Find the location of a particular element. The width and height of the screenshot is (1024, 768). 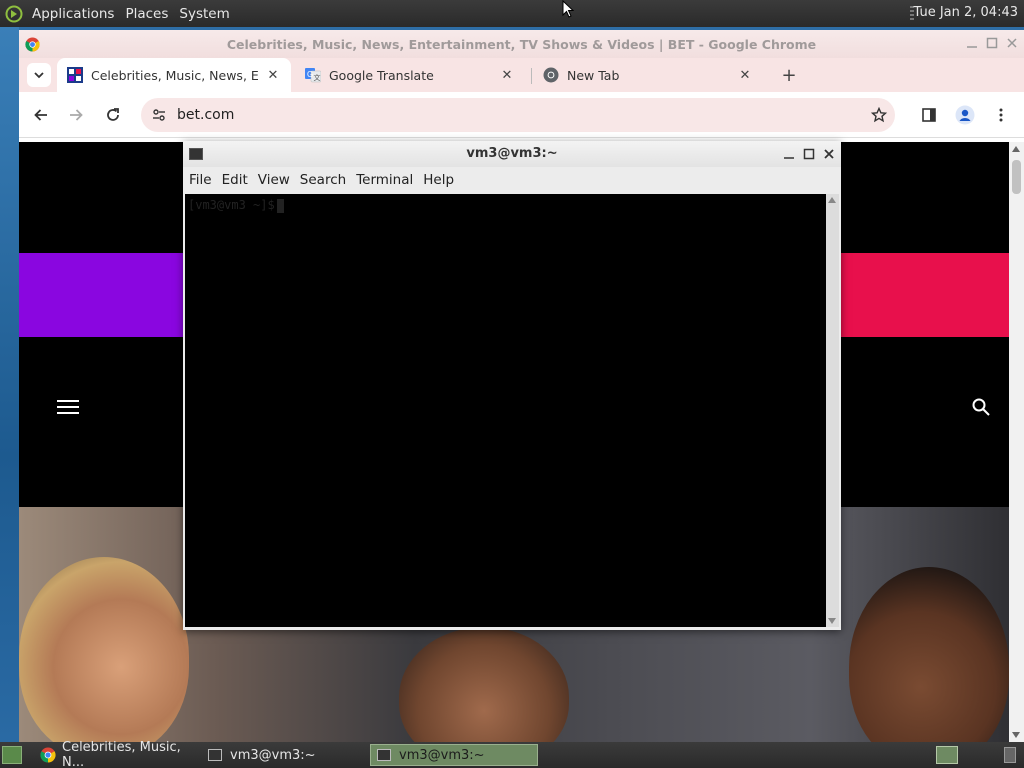

bookmark-star-icon is located at coordinates (879, 115).